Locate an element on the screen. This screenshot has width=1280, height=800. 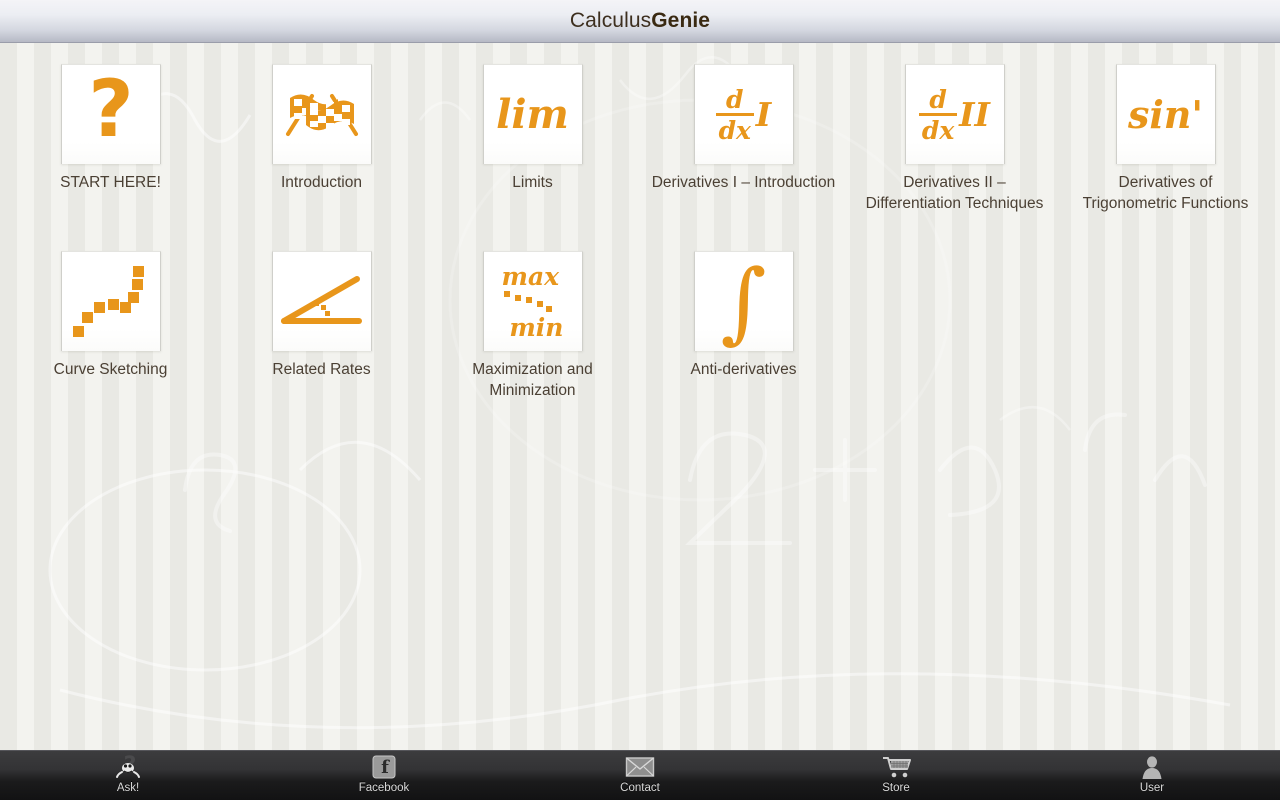
tile-anti-derivatives: ∫ Anti-derivatives is located at coordinates (743, 315).